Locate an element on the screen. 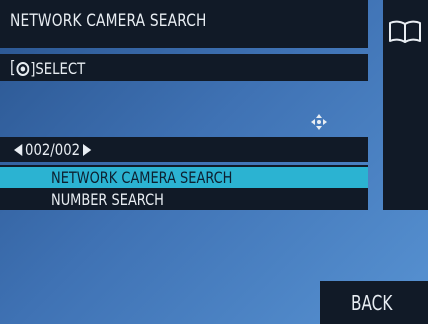 This screenshot has height=324, width=428. pager: 002/002 is located at coordinates (53, 149).